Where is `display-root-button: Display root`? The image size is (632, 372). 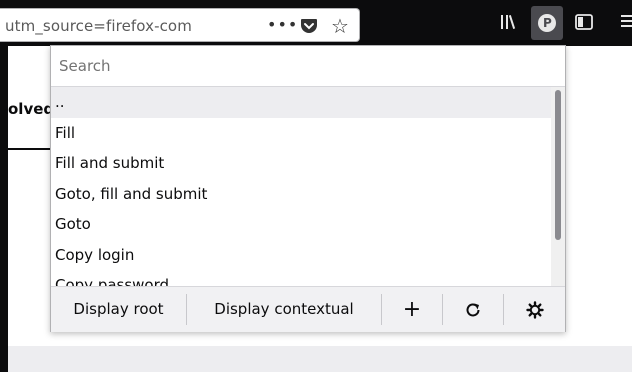
display-root-button: Display root is located at coordinates (118, 309).